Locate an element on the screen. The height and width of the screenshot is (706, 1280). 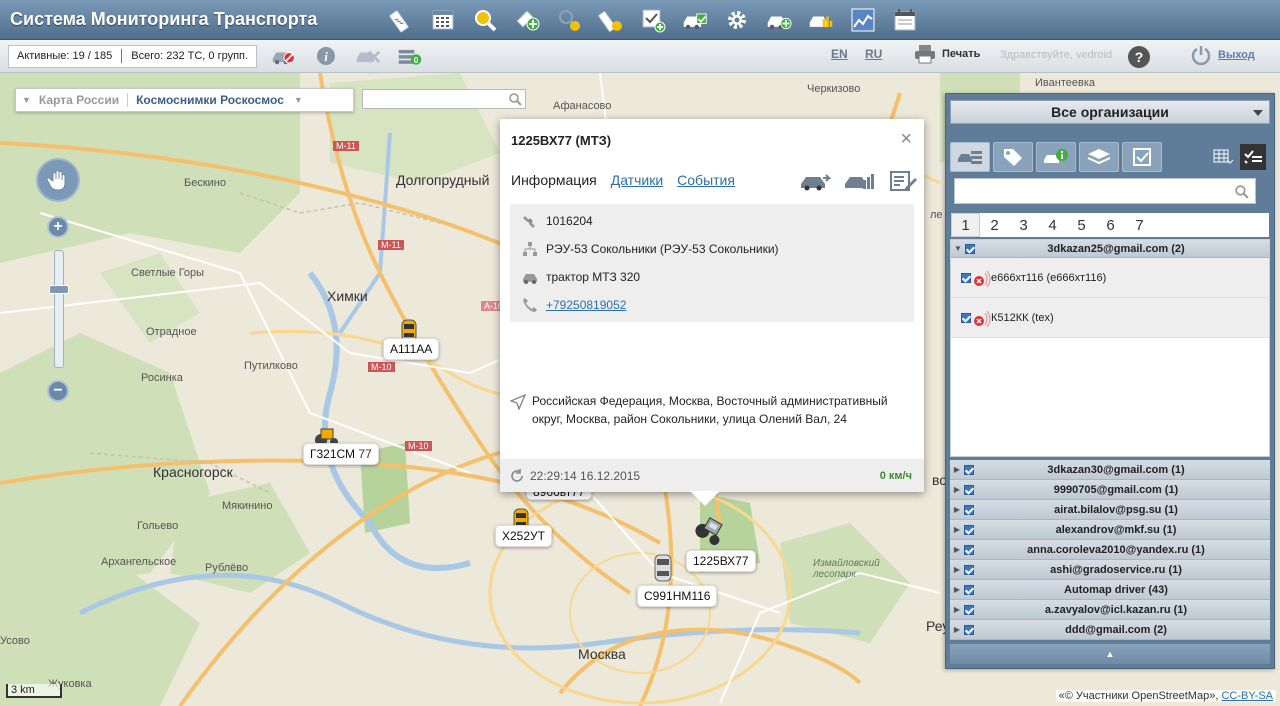
vehicle-list-item: К512КК (tex) is located at coordinates (1110, 318).